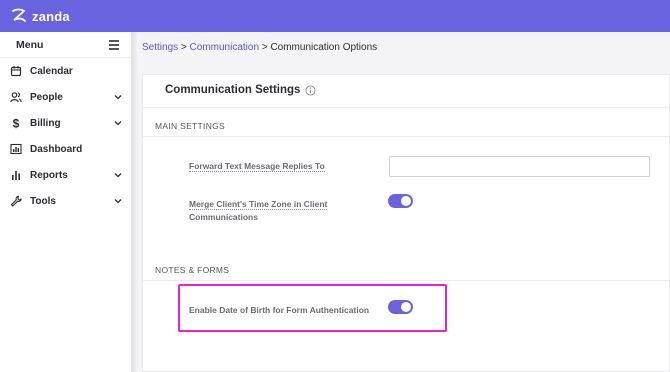 The image size is (670, 372). Describe the element at coordinates (16, 71) in the screenshot. I see `calendar-icon` at that location.